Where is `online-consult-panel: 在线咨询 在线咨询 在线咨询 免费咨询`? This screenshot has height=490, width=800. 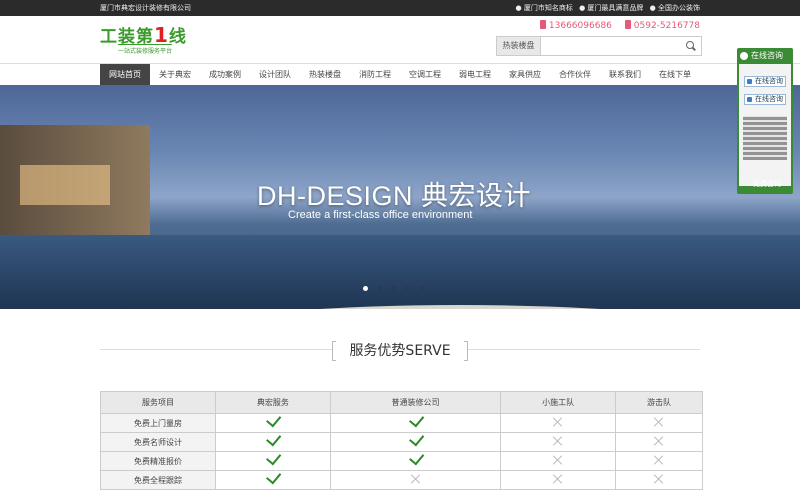
online-consult-panel: 在线咨询 在线咨询 在线咨询 免费咨询 is located at coordinates (765, 121).